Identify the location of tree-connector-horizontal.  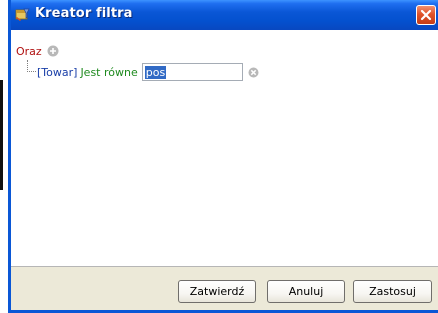
(31, 71).